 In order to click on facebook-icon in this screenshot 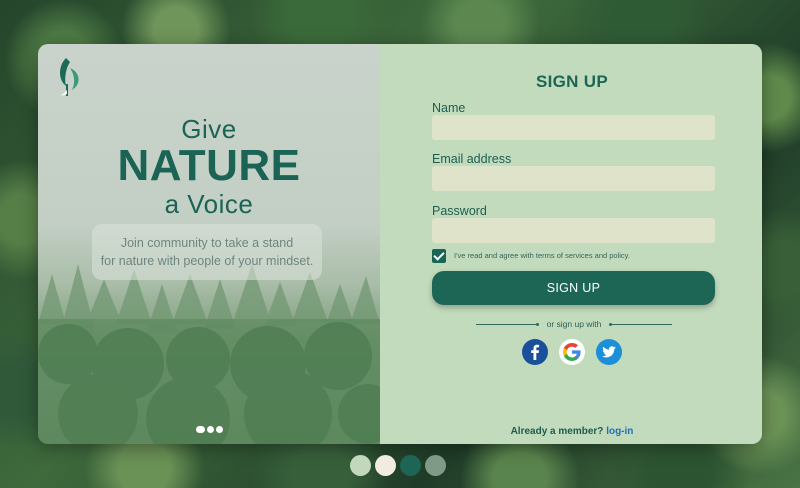, I will do `click(535, 352)`.